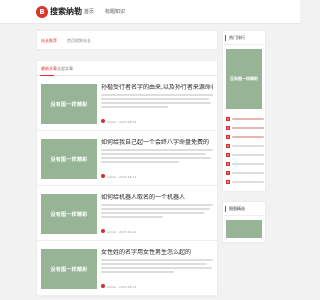 The image size is (320, 300). I want to click on site-logo: B, so click(42, 12).